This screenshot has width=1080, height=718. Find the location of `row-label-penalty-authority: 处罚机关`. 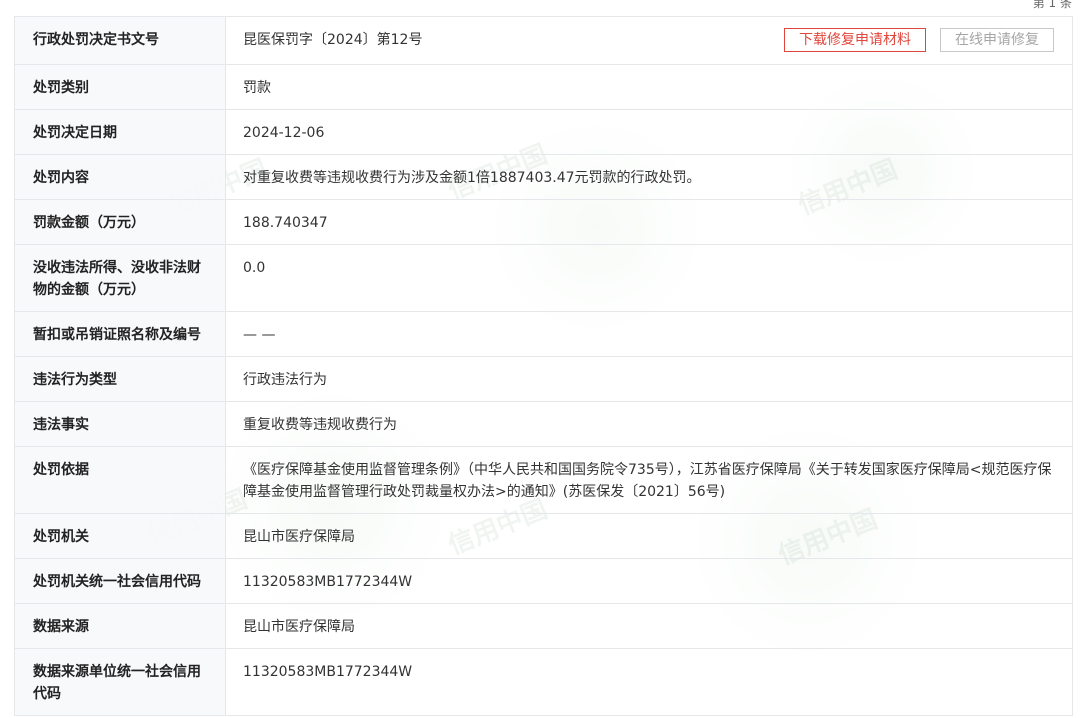

row-label-penalty-authority: 处罚机关 is located at coordinates (120, 536).